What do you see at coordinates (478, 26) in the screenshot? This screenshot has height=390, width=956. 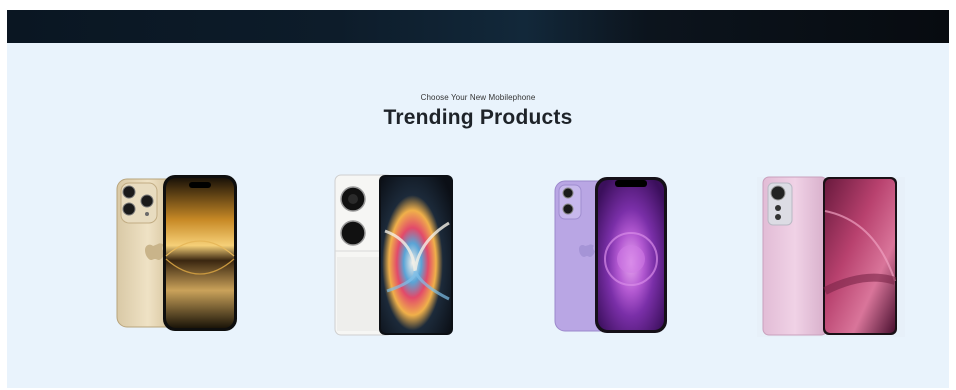 I see `top-banner-image` at bounding box center [478, 26].